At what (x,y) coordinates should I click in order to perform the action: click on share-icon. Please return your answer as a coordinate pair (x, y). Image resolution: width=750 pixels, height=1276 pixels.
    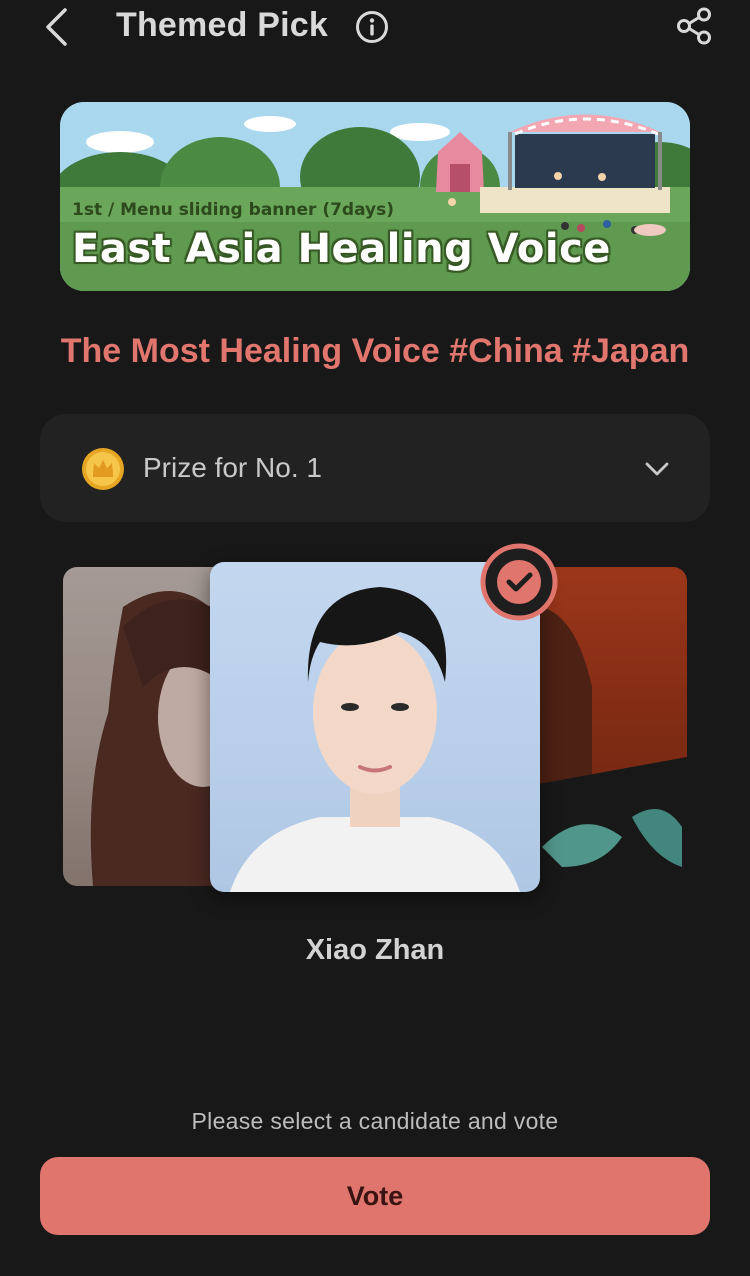
    Looking at the image, I should click on (694, 26).